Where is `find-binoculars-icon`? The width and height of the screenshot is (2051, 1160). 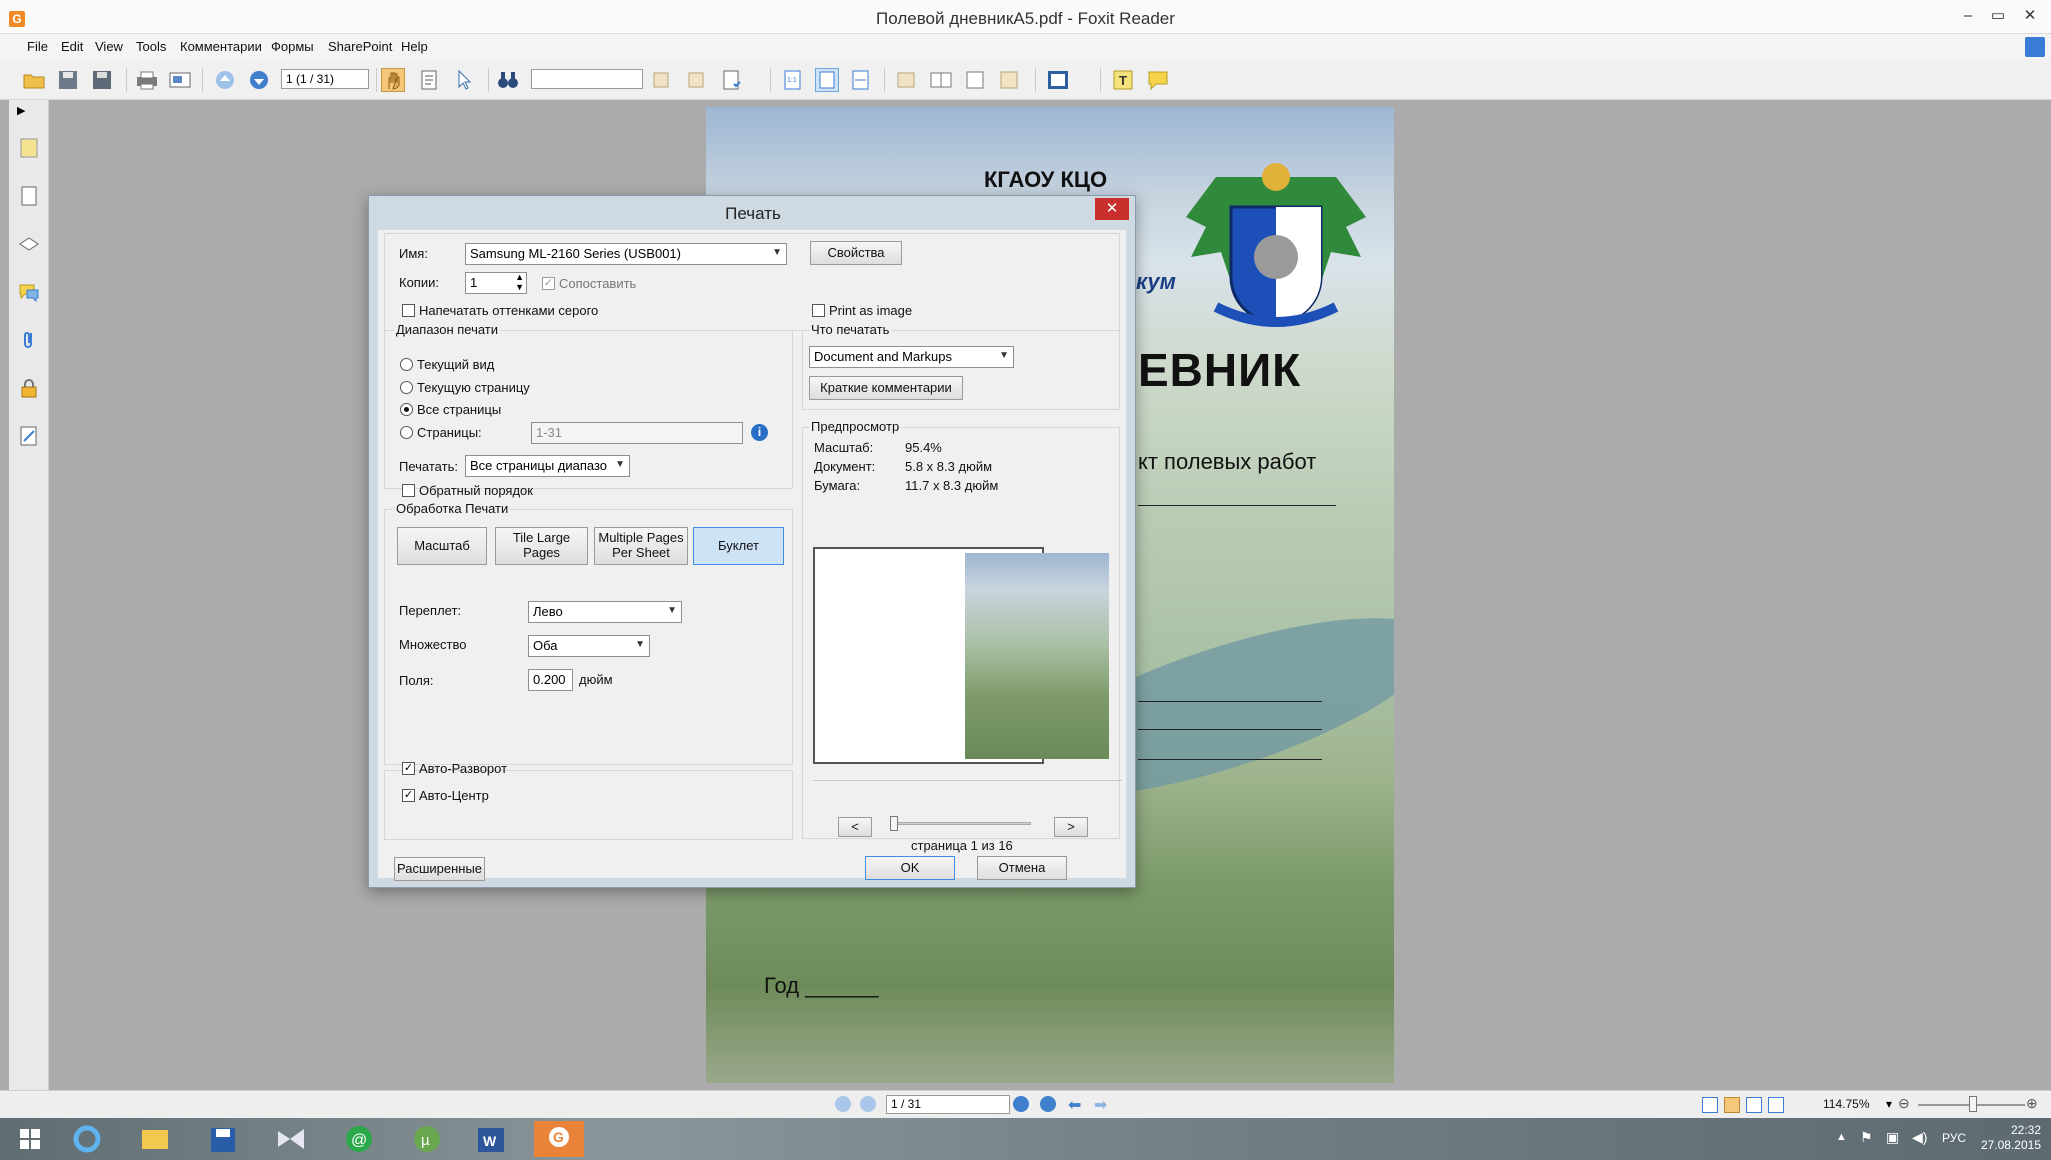
find-binoculars-icon is located at coordinates (508, 80).